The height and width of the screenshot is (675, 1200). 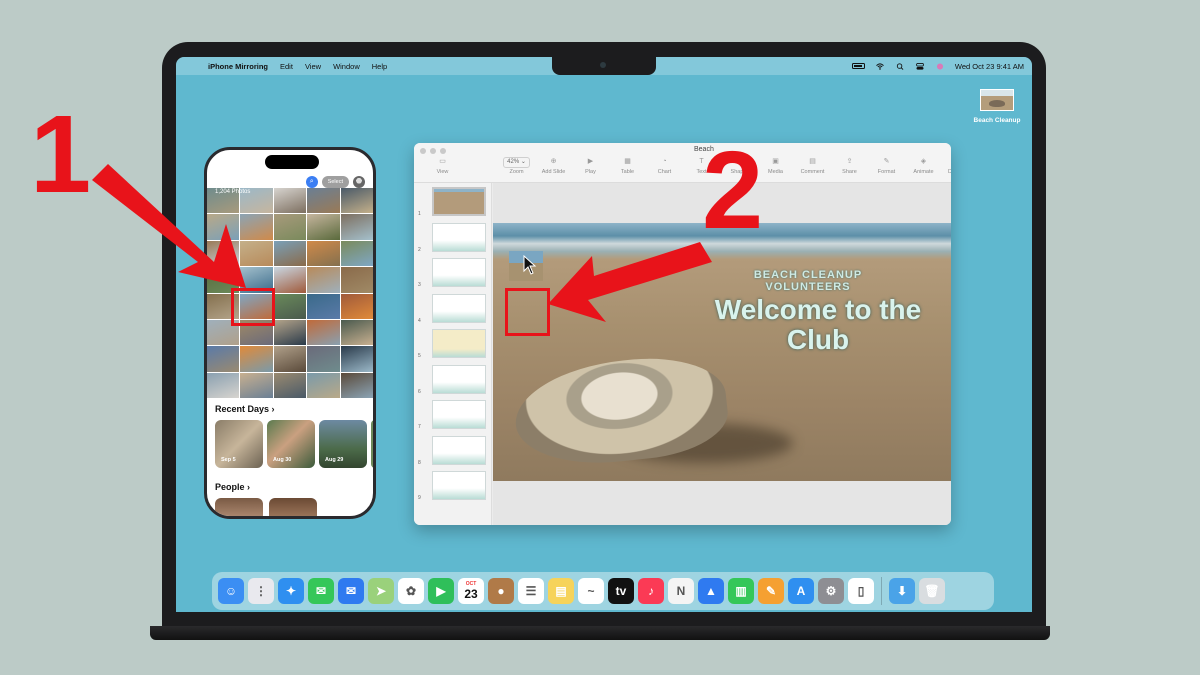 What do you see at coordinates (402, 243) in the screenshot?
I see `annotation-arrows` at bounding box center [402, 243].